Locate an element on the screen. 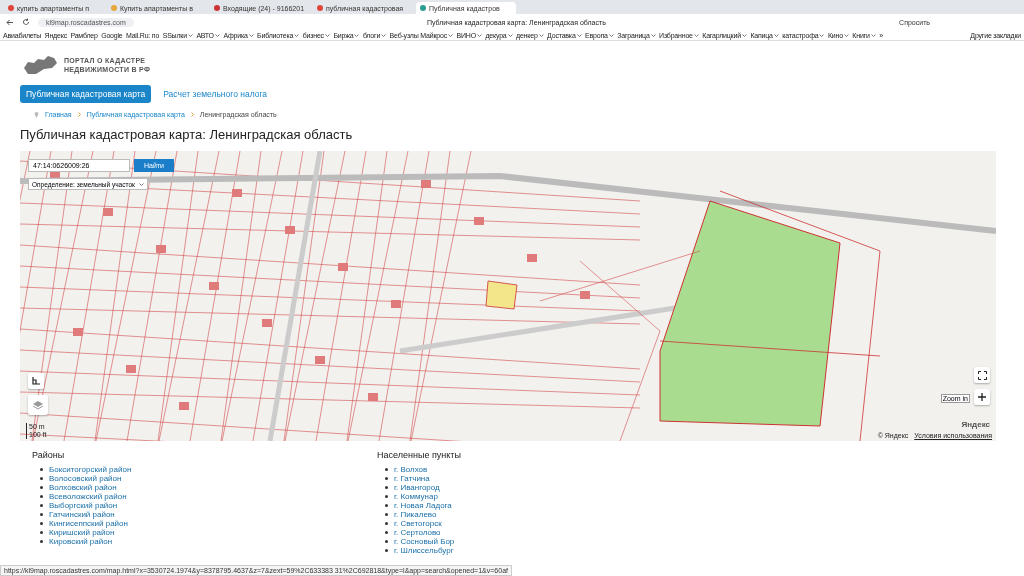  fullscreen-icon is located at coordinates (982, 375).